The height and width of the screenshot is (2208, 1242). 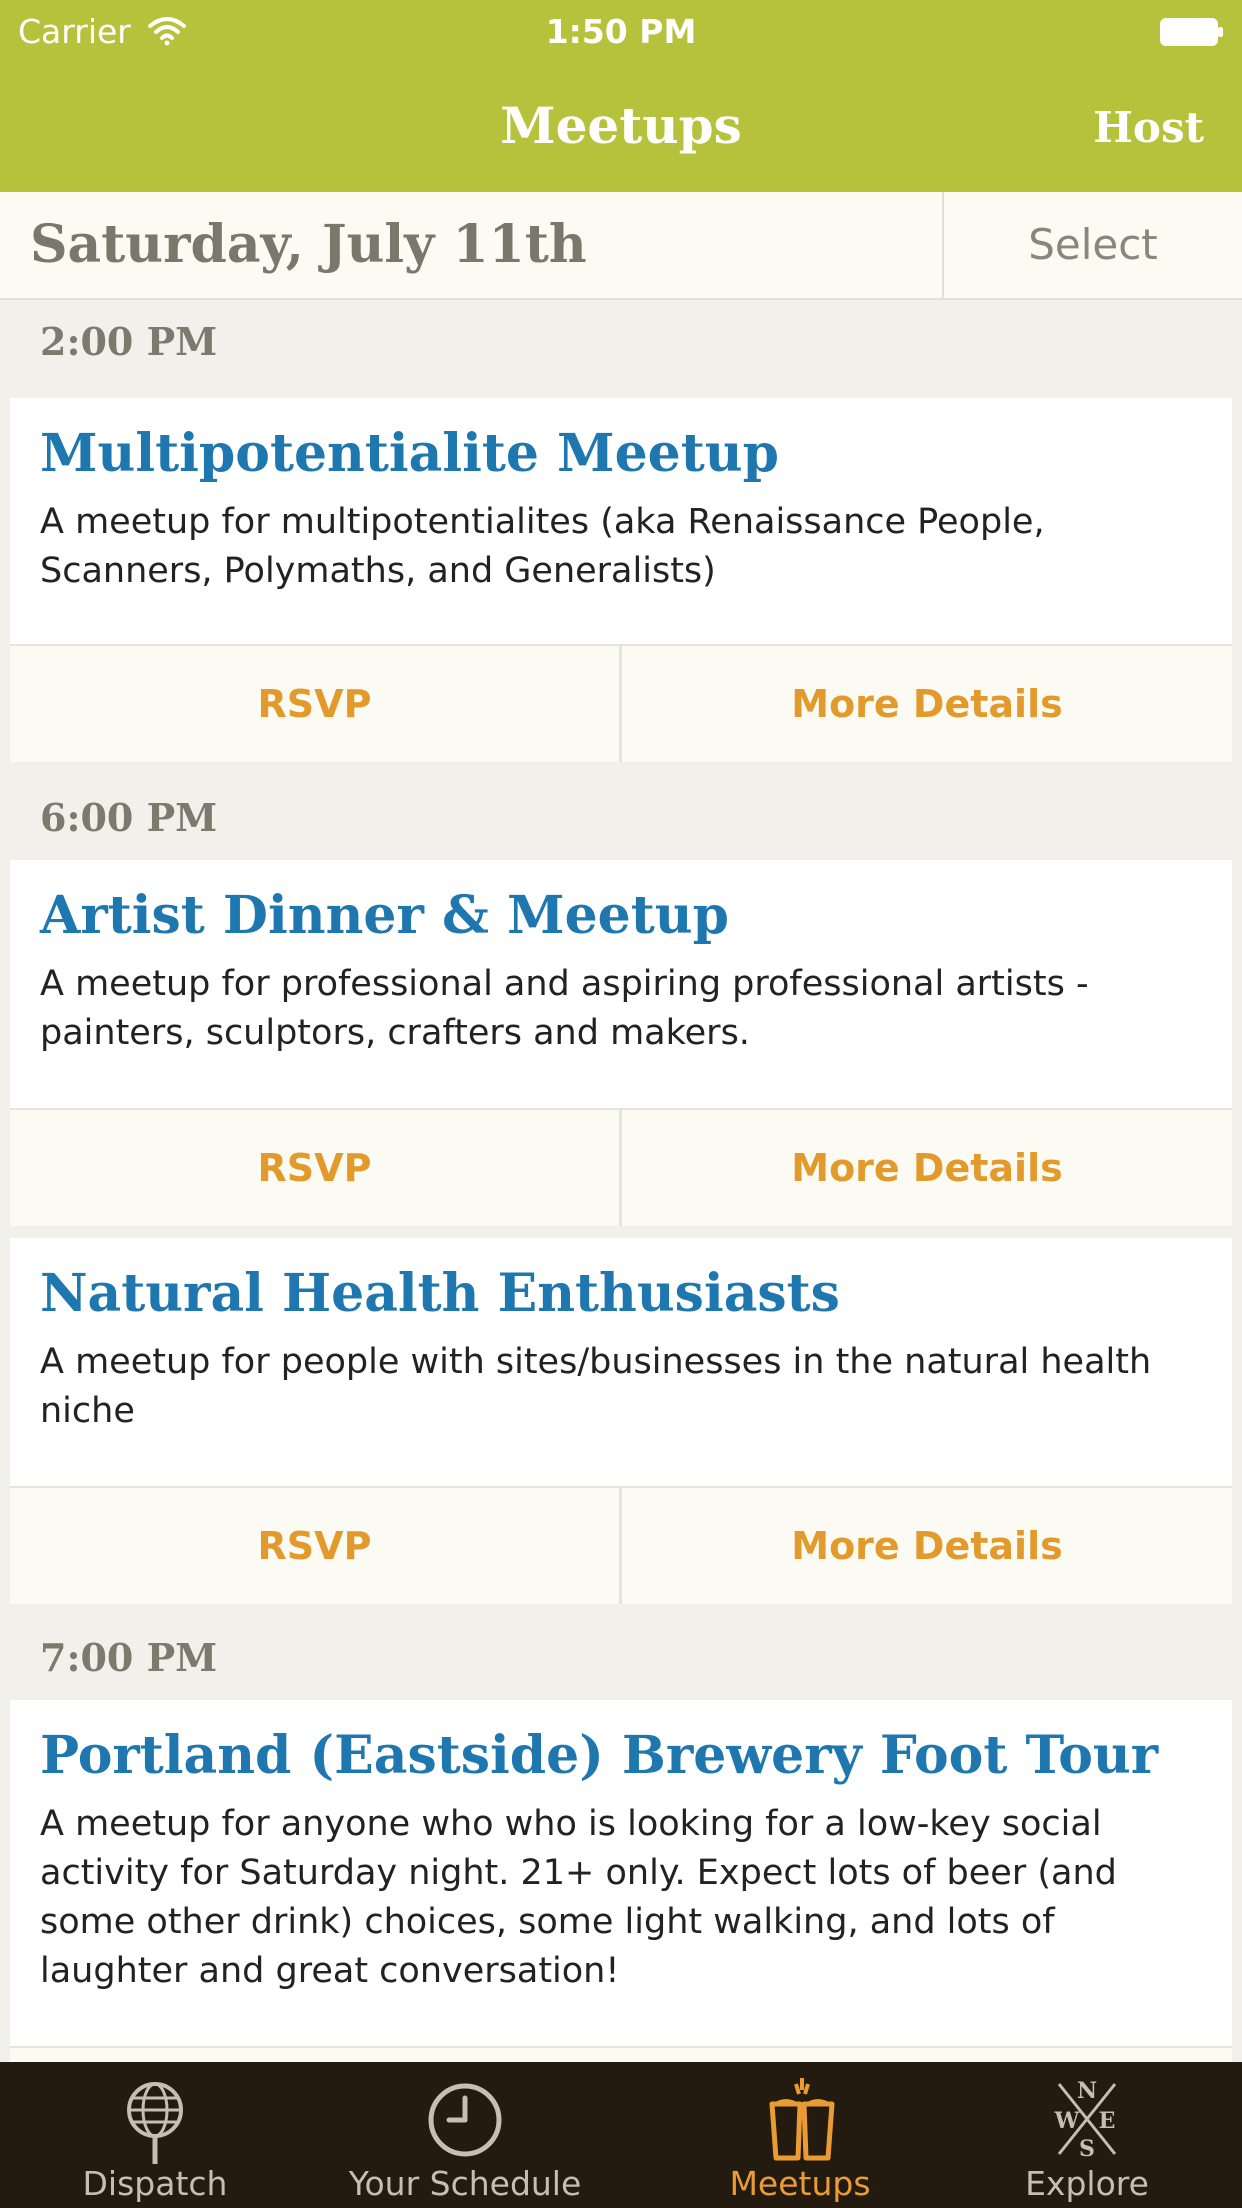 I want to click on section-time: 2:00 PM, so click(x=129, y=341).